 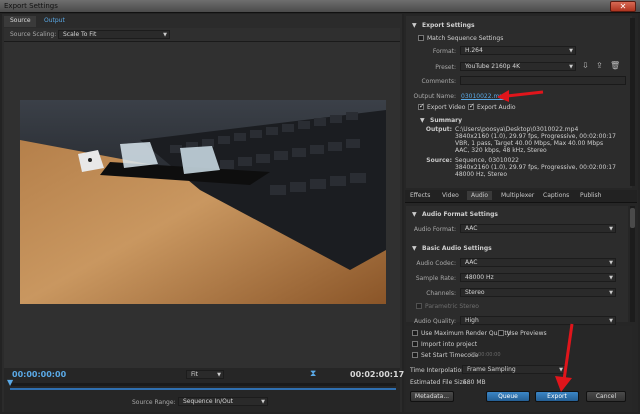 What do you see at coordinates (434, 96) in the screenshot?
I see `output-name-label: Output Name:` at bounding box center [434, 96].